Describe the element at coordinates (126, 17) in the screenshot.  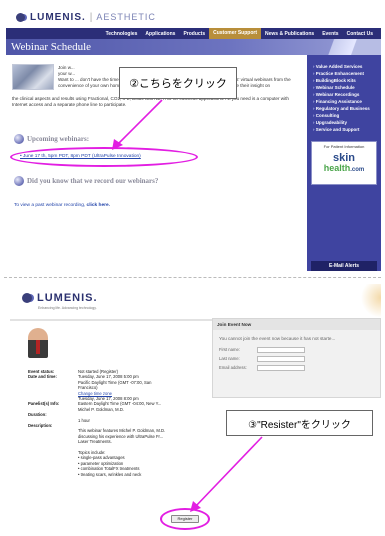
I see `logo-subtitle: AESTHETIC` at that location.